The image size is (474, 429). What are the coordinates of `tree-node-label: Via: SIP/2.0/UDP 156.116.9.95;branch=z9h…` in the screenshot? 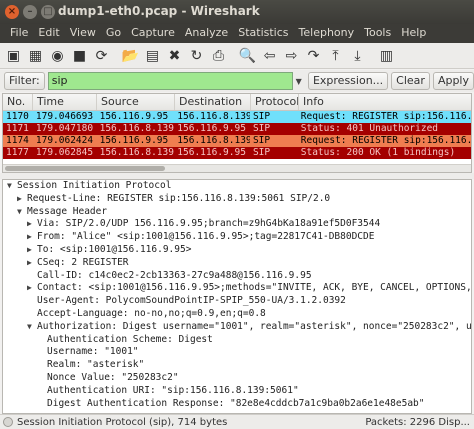 It's located at (209, 224).